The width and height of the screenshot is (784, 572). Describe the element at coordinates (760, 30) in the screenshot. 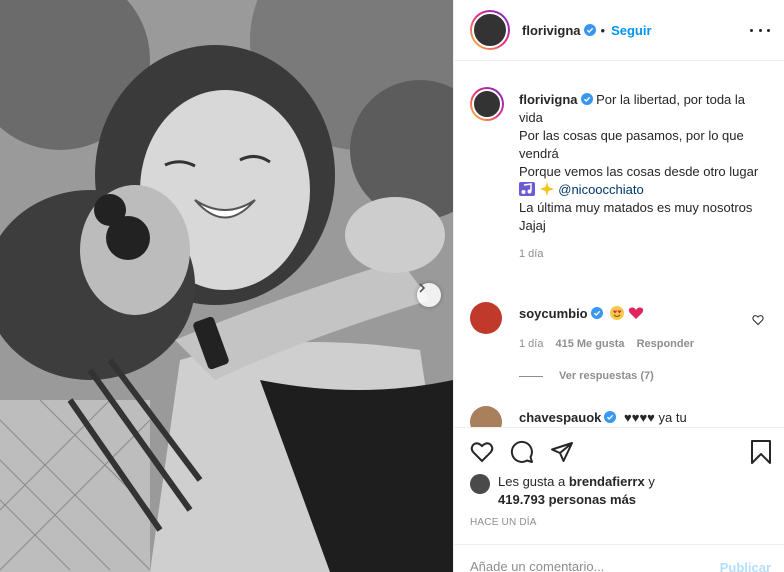

I see `more-options-icon` at that location.